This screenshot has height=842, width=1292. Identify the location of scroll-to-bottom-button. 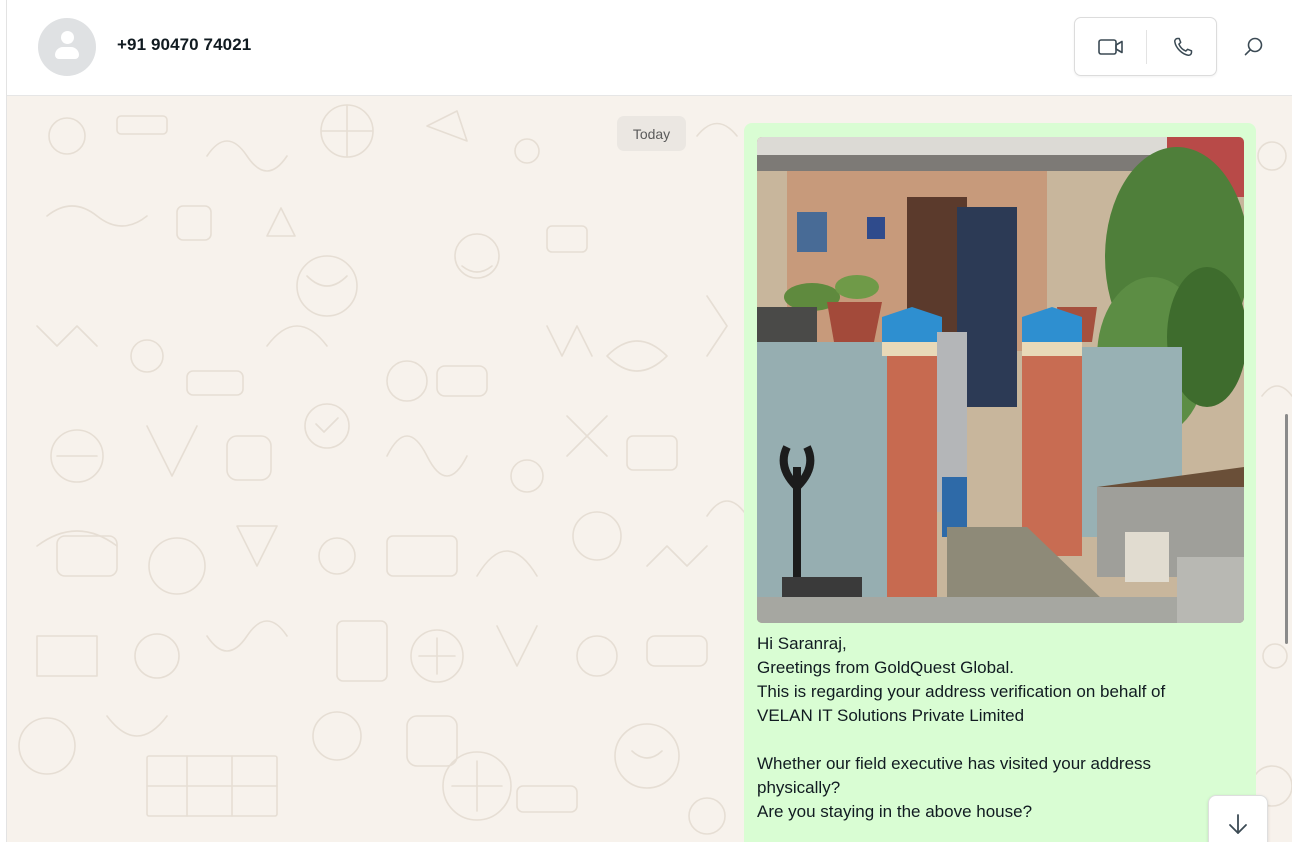
(1238, 818).